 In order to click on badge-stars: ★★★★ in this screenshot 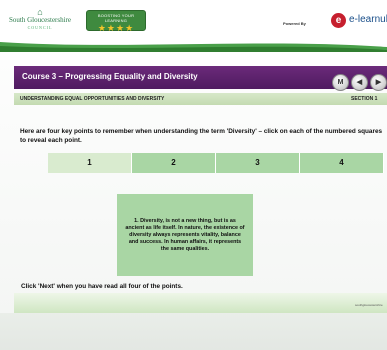, I will do `click(116, 28)`.